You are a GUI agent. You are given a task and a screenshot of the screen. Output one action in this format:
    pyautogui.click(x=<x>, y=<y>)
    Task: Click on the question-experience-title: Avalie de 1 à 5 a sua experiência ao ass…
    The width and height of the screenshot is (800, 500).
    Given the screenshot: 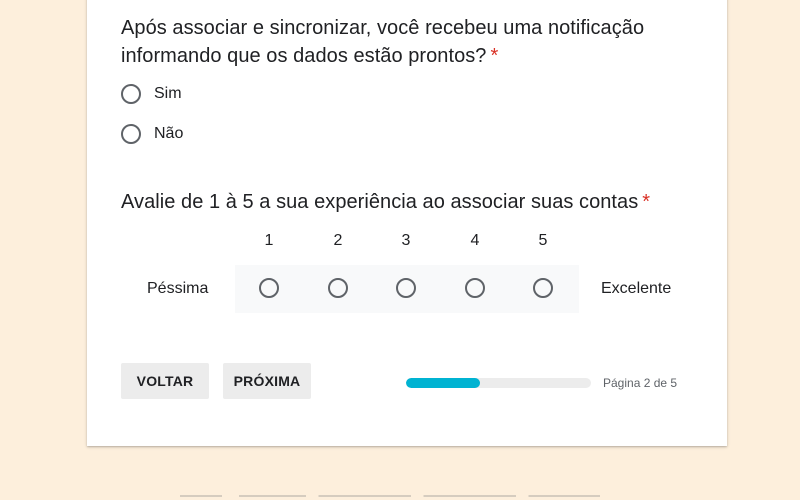 What is the action you would take?
    pyautogui.click(x=411, y=202)
    